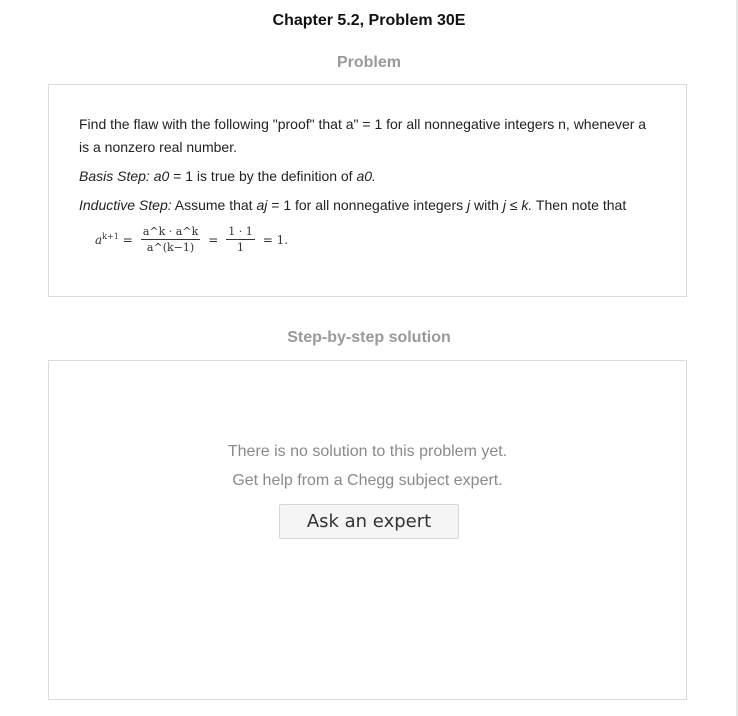 The image size is (738, 716). I want to click on formula-frac1-num: a^k · a^k, so click(170, 232).